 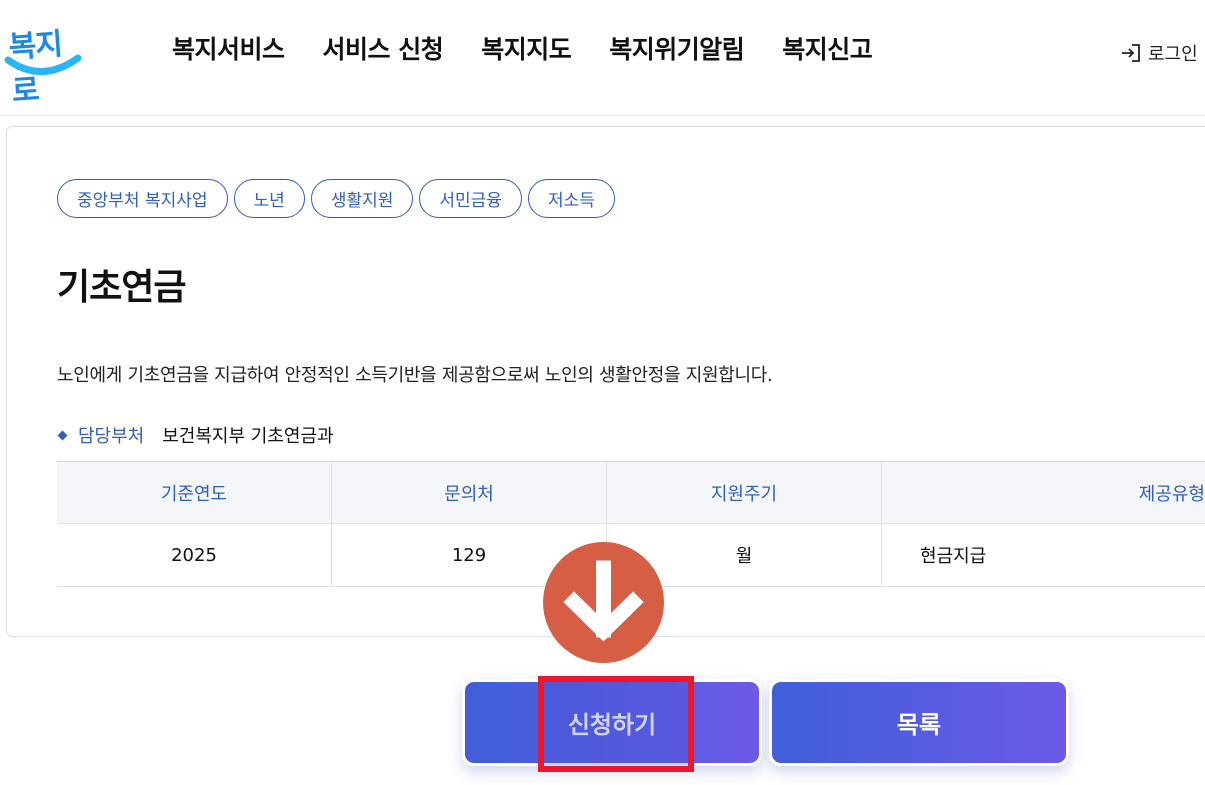 What do you see at coordinates (612, 722) in the screenshot?
I see `apply-button: 신청하기` at bounding box center [612, 722].